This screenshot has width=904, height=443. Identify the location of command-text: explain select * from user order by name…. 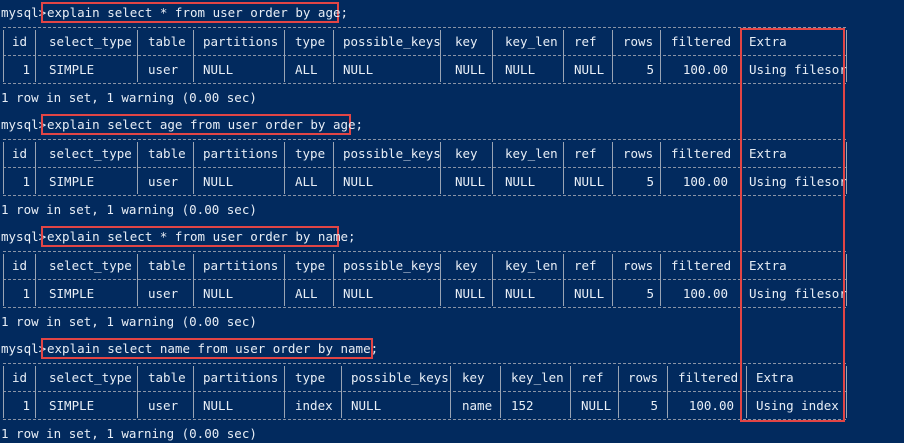
(201, 236).